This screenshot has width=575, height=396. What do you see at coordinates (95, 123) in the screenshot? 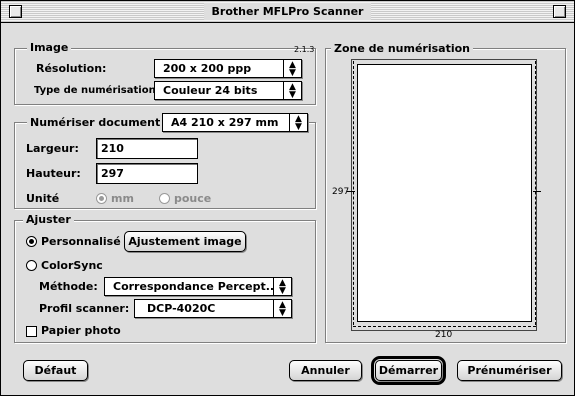
I see `document-label: Numériser document` at bounding box center [95, 123].